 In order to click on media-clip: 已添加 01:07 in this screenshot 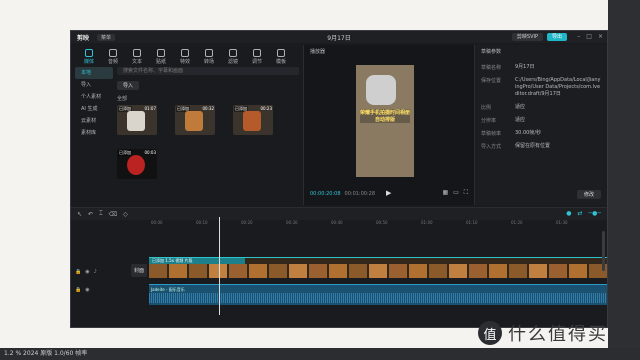, I will do `click(137, 120)`.